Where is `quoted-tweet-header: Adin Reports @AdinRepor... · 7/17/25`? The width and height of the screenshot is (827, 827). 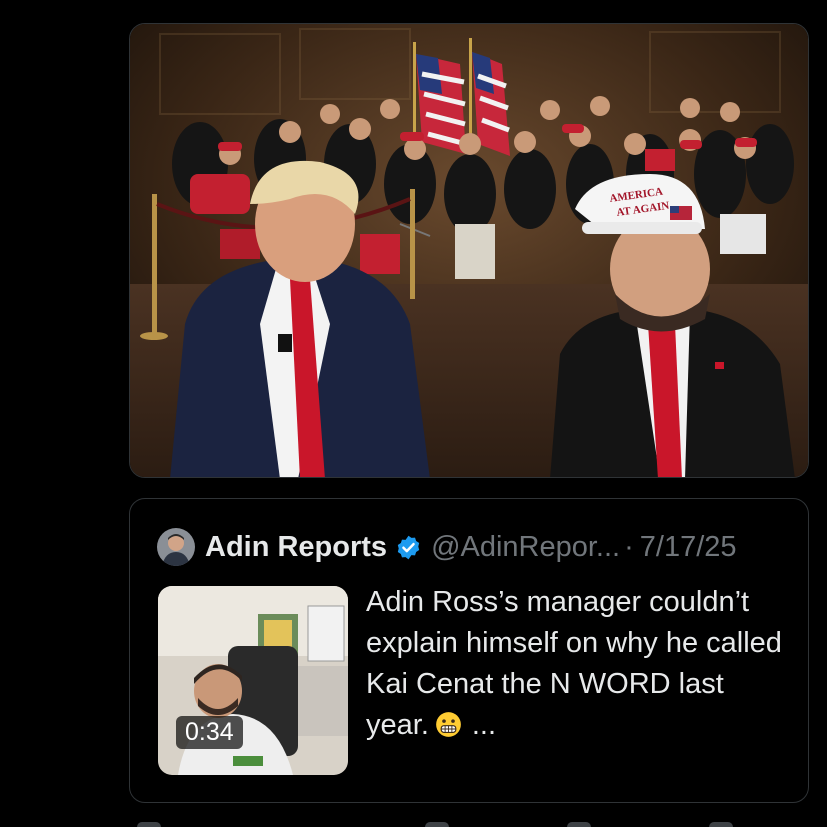
quoted-tweet-header: Adin Reports @AdinRepor... · 7/17/25 is located at coordinates (447, 547).